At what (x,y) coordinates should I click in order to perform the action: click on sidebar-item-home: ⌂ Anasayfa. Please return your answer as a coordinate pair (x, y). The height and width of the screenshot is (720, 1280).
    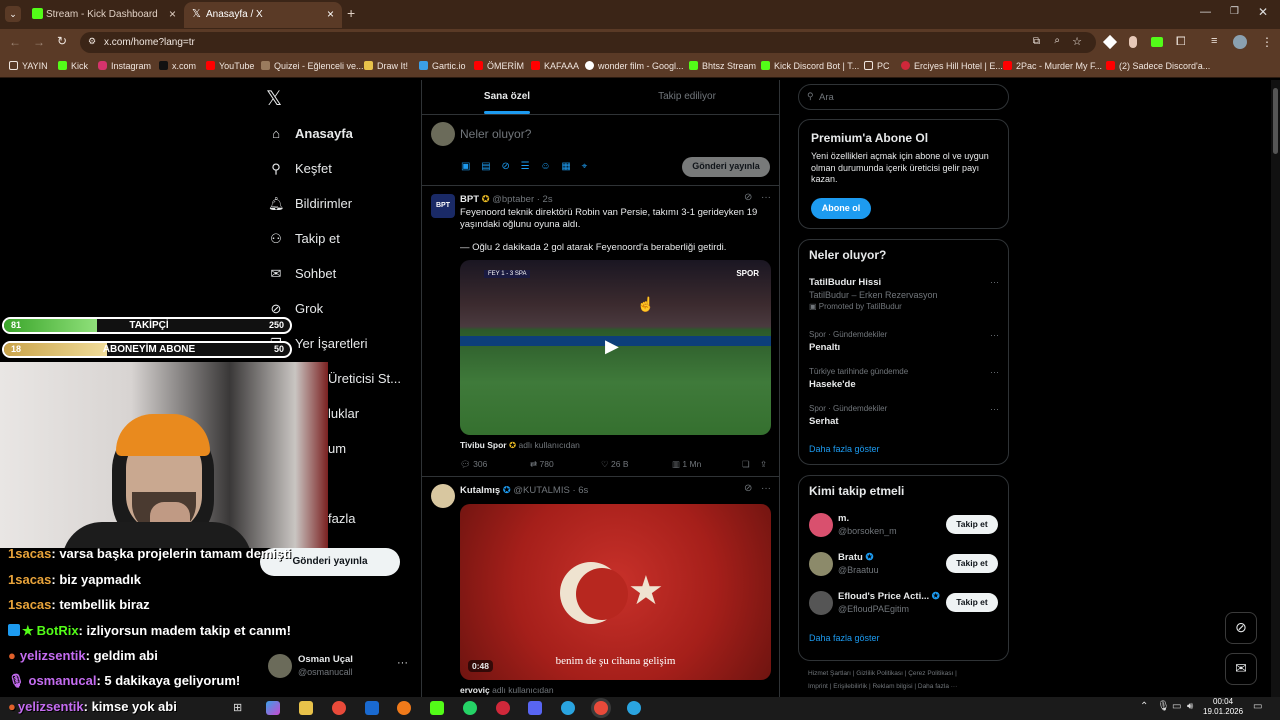
    Looking at the image, I should click on (310, 133).